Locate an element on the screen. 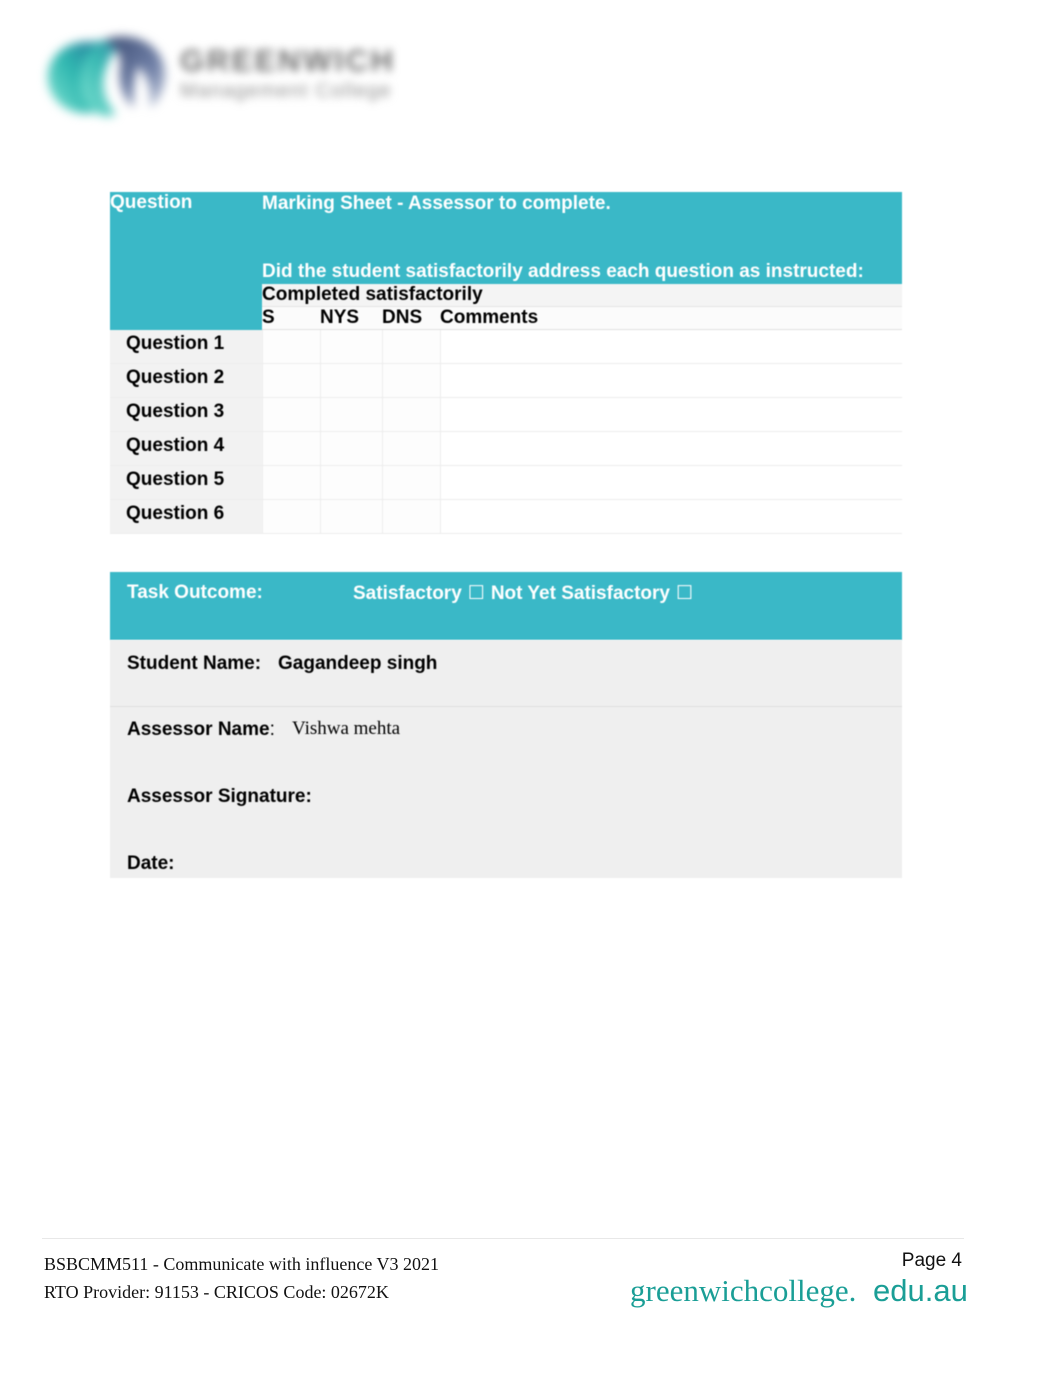 This screenshot has height=1376, width=1062. assessor-name-colon: : is located at coordinates (272, 729).